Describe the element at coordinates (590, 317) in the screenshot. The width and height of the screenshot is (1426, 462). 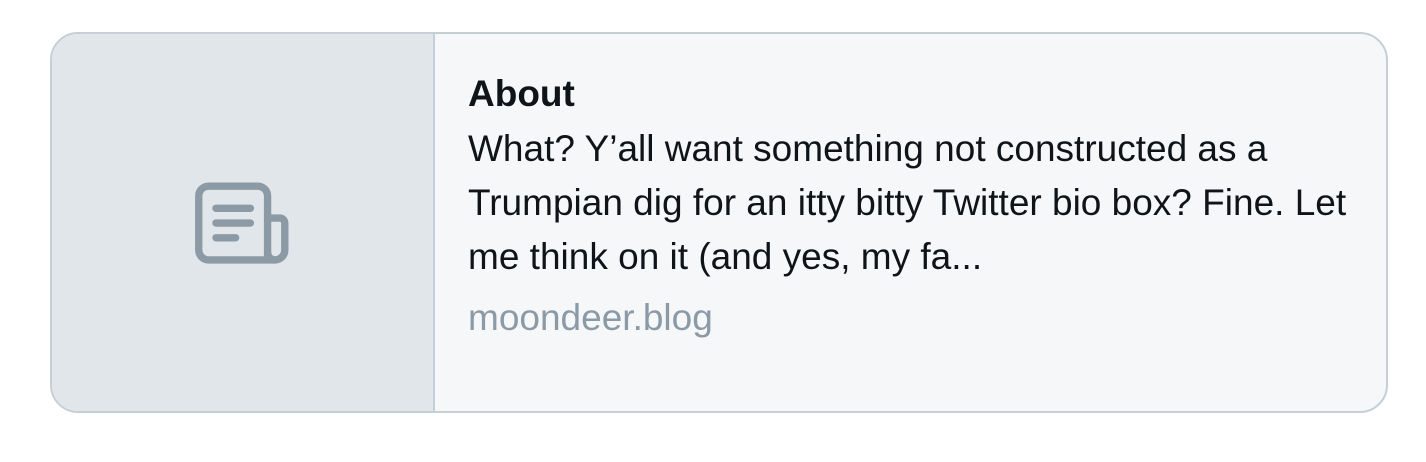
I see `link-domain: moondeer.blog` at that location.